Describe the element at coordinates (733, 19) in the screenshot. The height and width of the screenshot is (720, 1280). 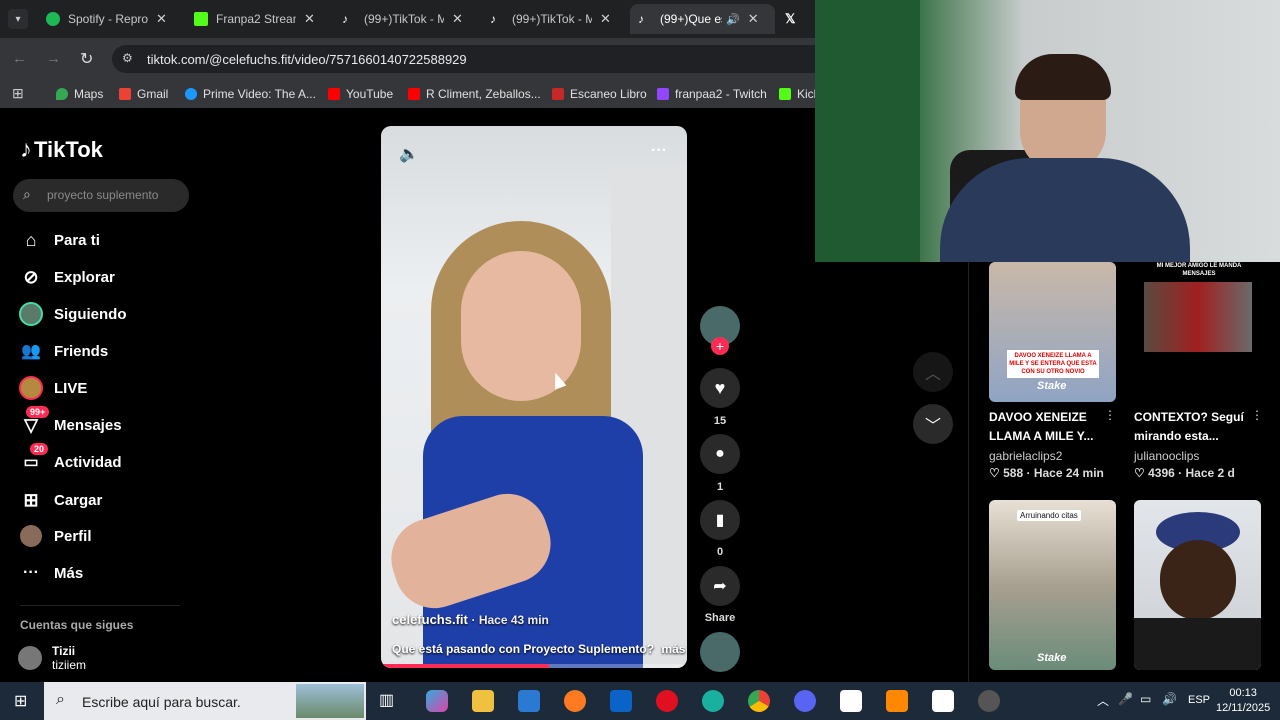
I see `speaker-icon: 🔊` at that location.